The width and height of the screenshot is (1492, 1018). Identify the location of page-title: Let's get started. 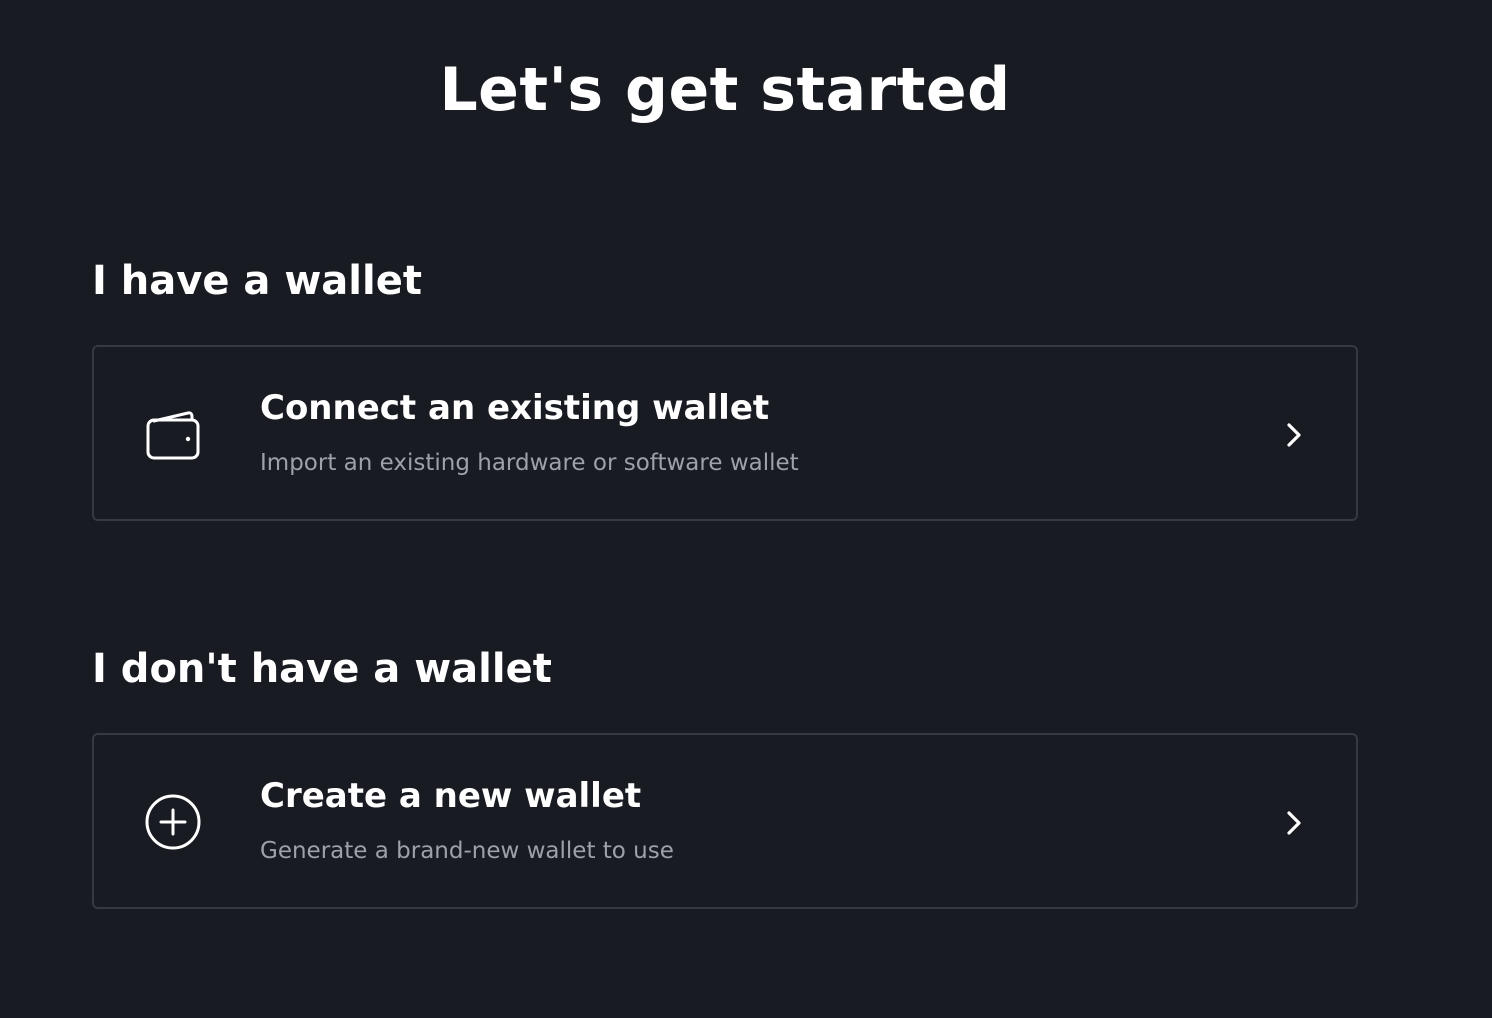
(725, 90).